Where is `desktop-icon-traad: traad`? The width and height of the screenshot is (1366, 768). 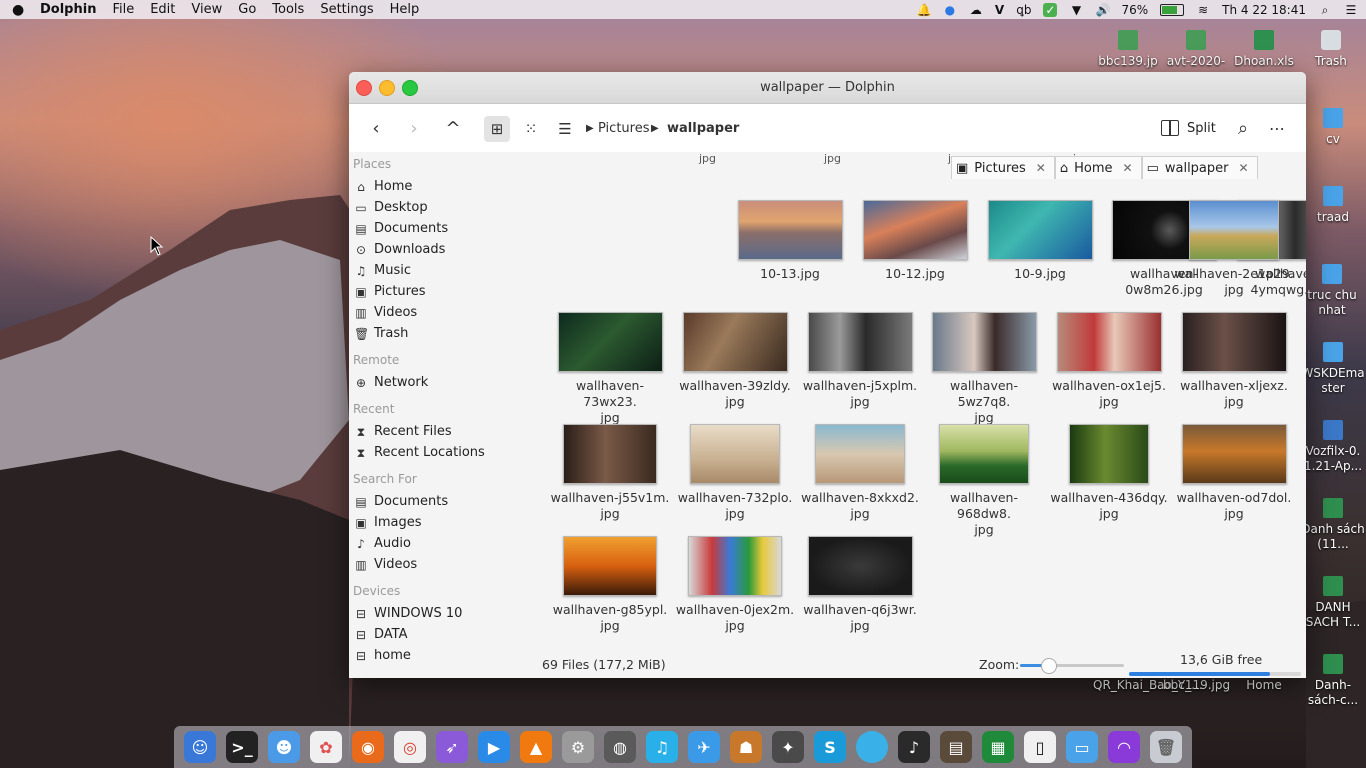
desktop-icon-traad: traad is located at coordinates (1332, 205).